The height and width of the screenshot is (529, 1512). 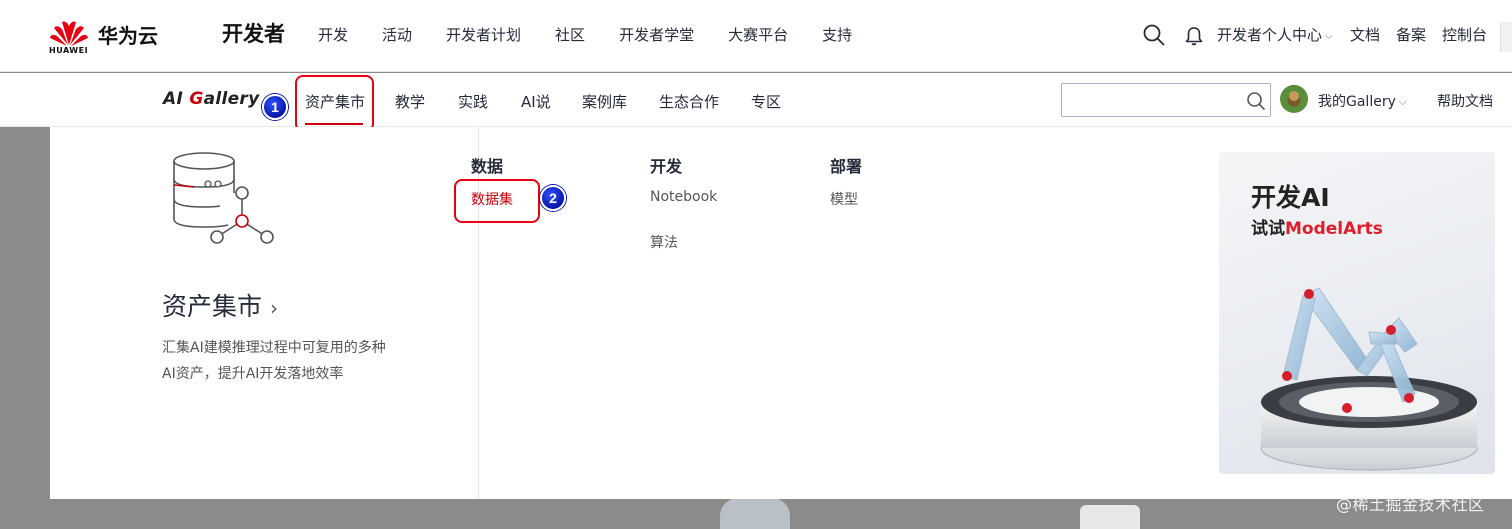 I want to click on personal-center-menu: 开发者个人中心 ⌵, so click(x=1275, y=34).